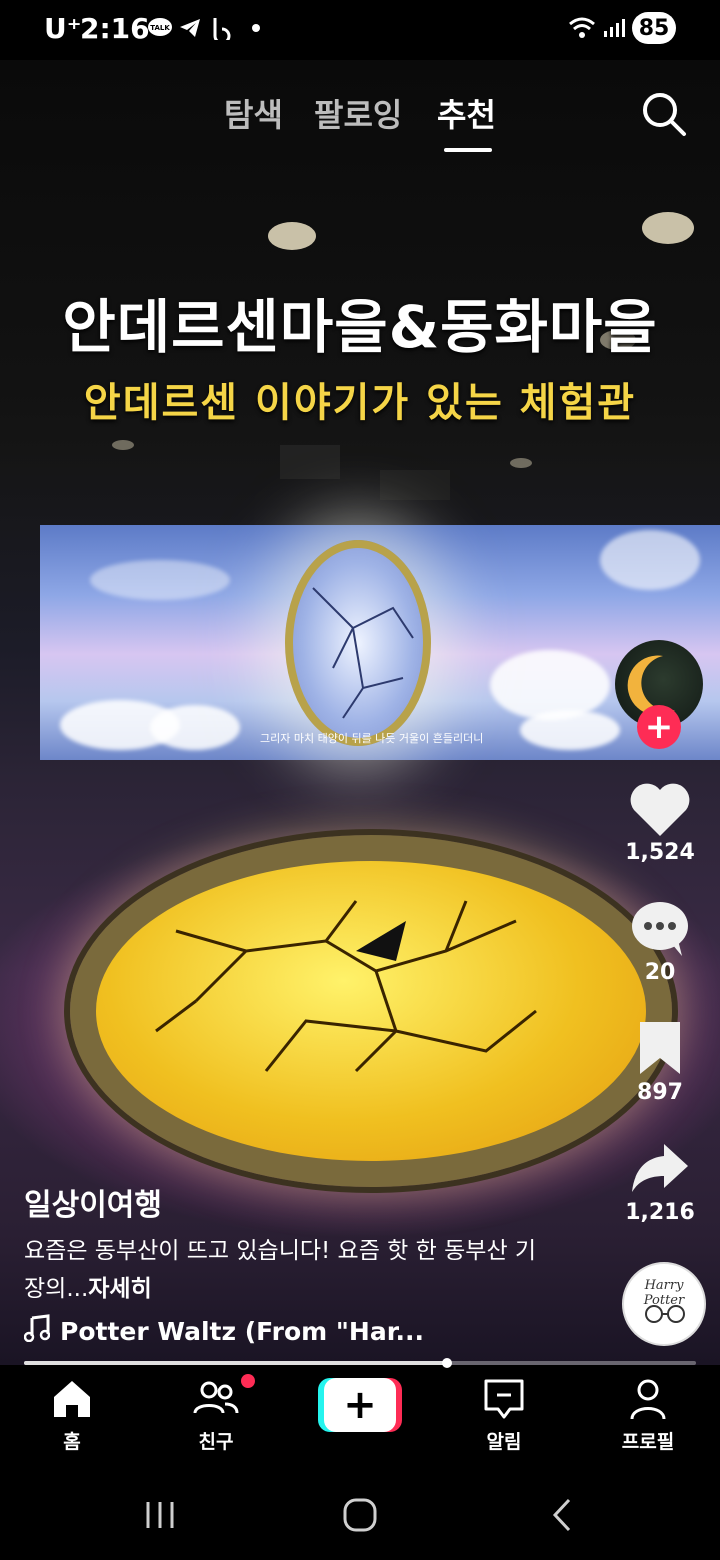  What do you see at coordinates (360, 1515) in the screenshot?
I see `home-button-icon` at bounding box center [360, 1515].